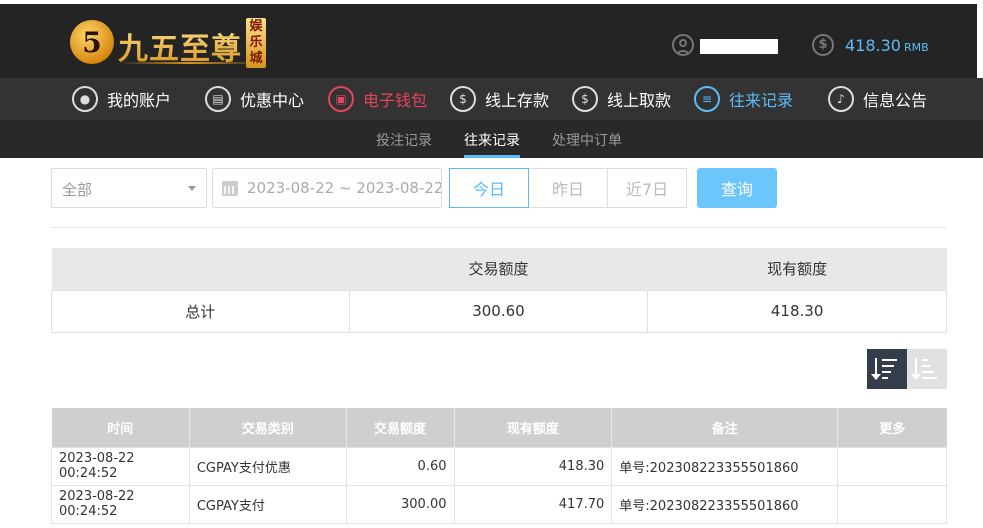 The width and height of the screenshot is (983, 528). What do you see at coordinates (404, 140) in the screenshot?
I see `tab-bet-records: 投注记录` at bounding box center [404, 140].